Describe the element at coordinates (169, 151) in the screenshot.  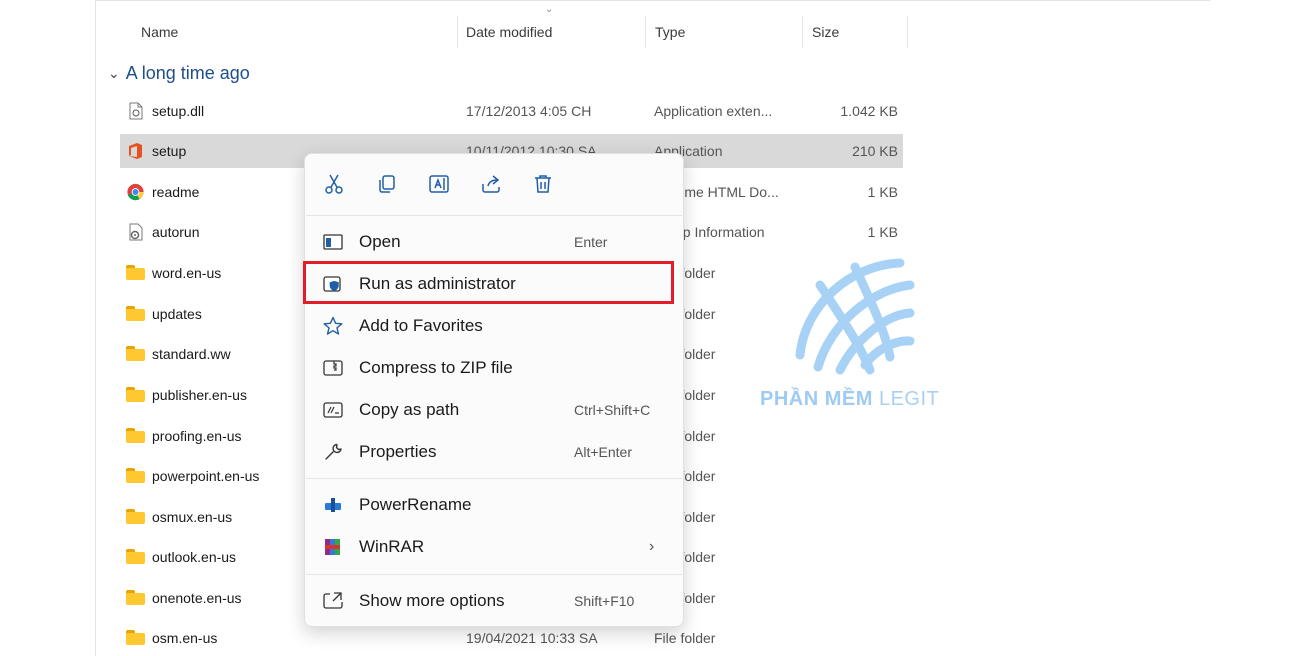
I see `file-name: setup` at that location.